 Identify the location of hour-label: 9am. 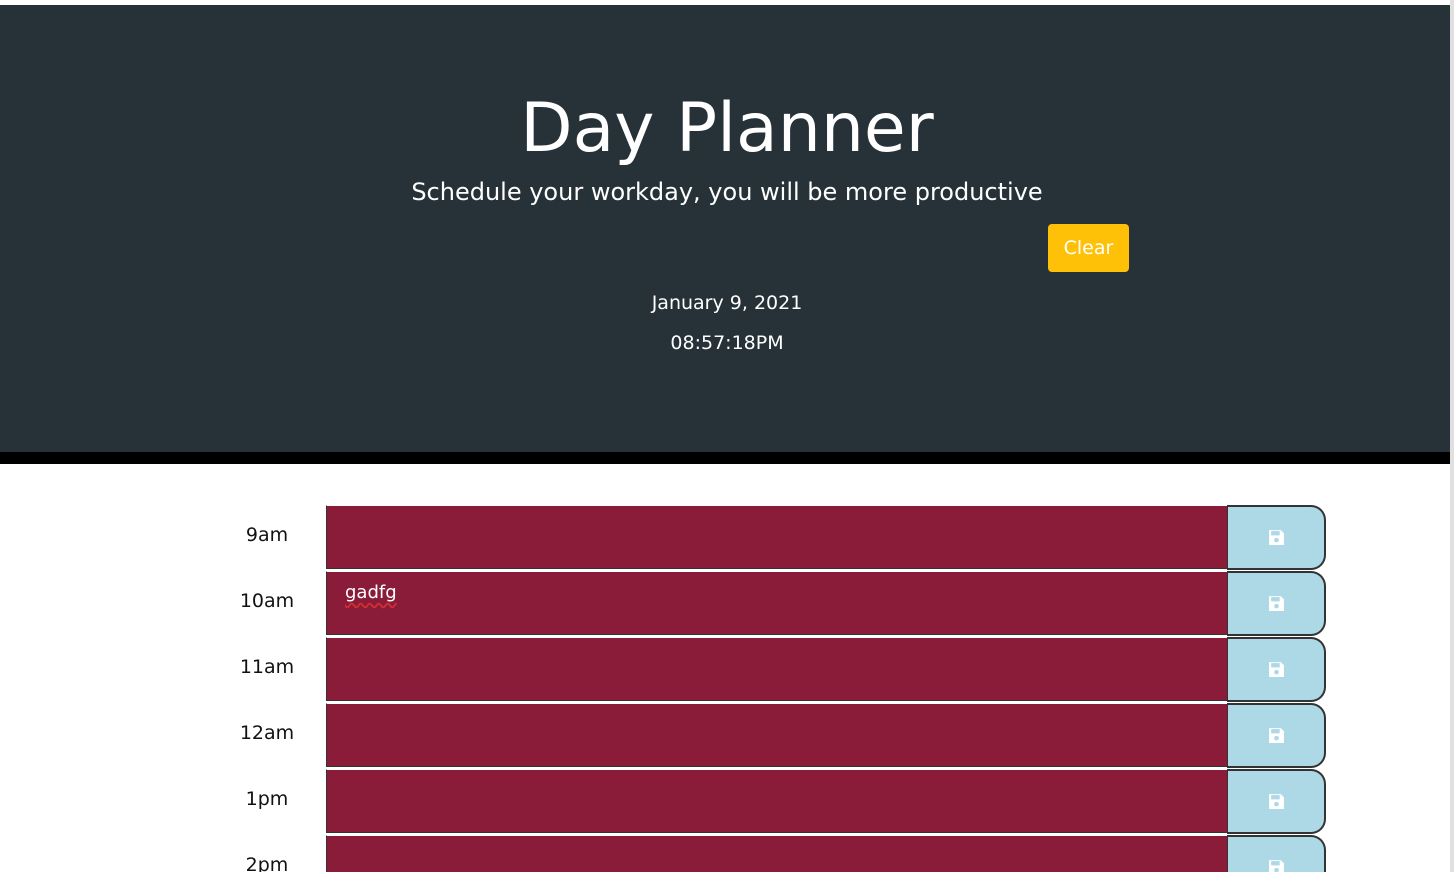
(267, 535).